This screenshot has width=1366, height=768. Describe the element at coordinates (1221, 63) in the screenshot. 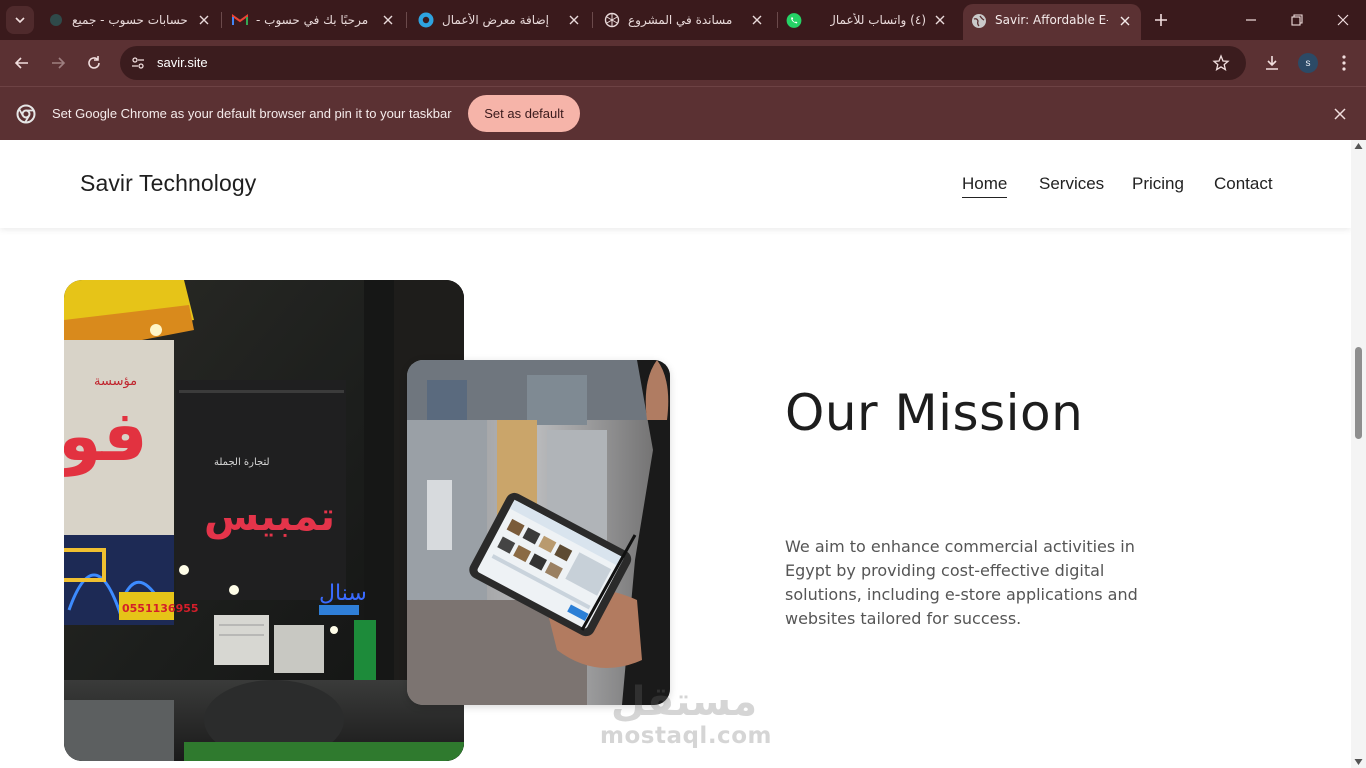

I see `bookmark-star-icon` at that location.